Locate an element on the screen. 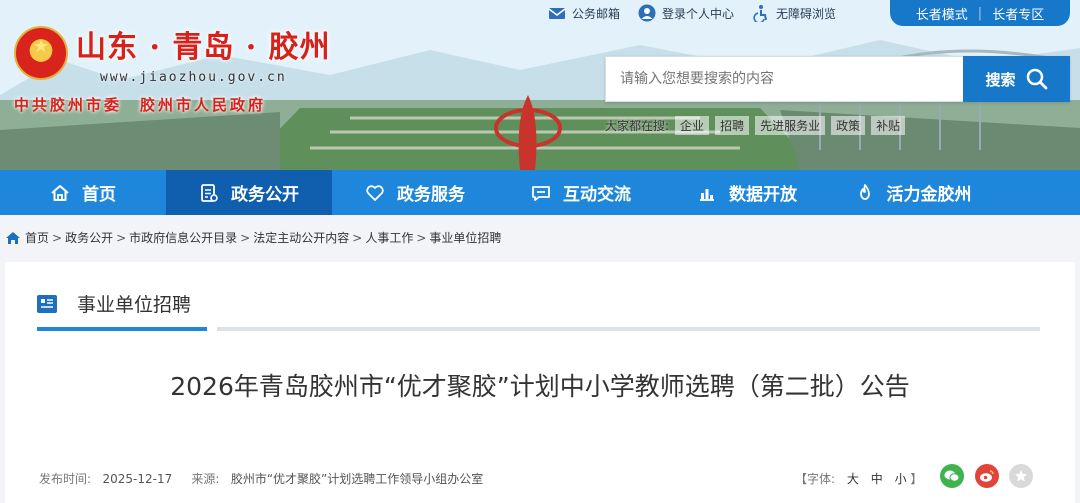 Image resolution: width=1080 pixels, height=503 pixels. hot-searches: 大家都在搜: 企业 招聘 先进服务业 政策 补贴 is located at coordinates (755, 125).